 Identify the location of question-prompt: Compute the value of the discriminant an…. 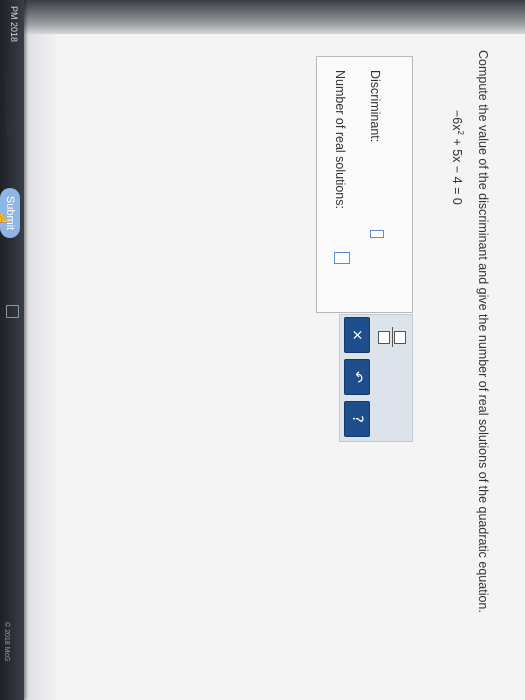
(483, 331).